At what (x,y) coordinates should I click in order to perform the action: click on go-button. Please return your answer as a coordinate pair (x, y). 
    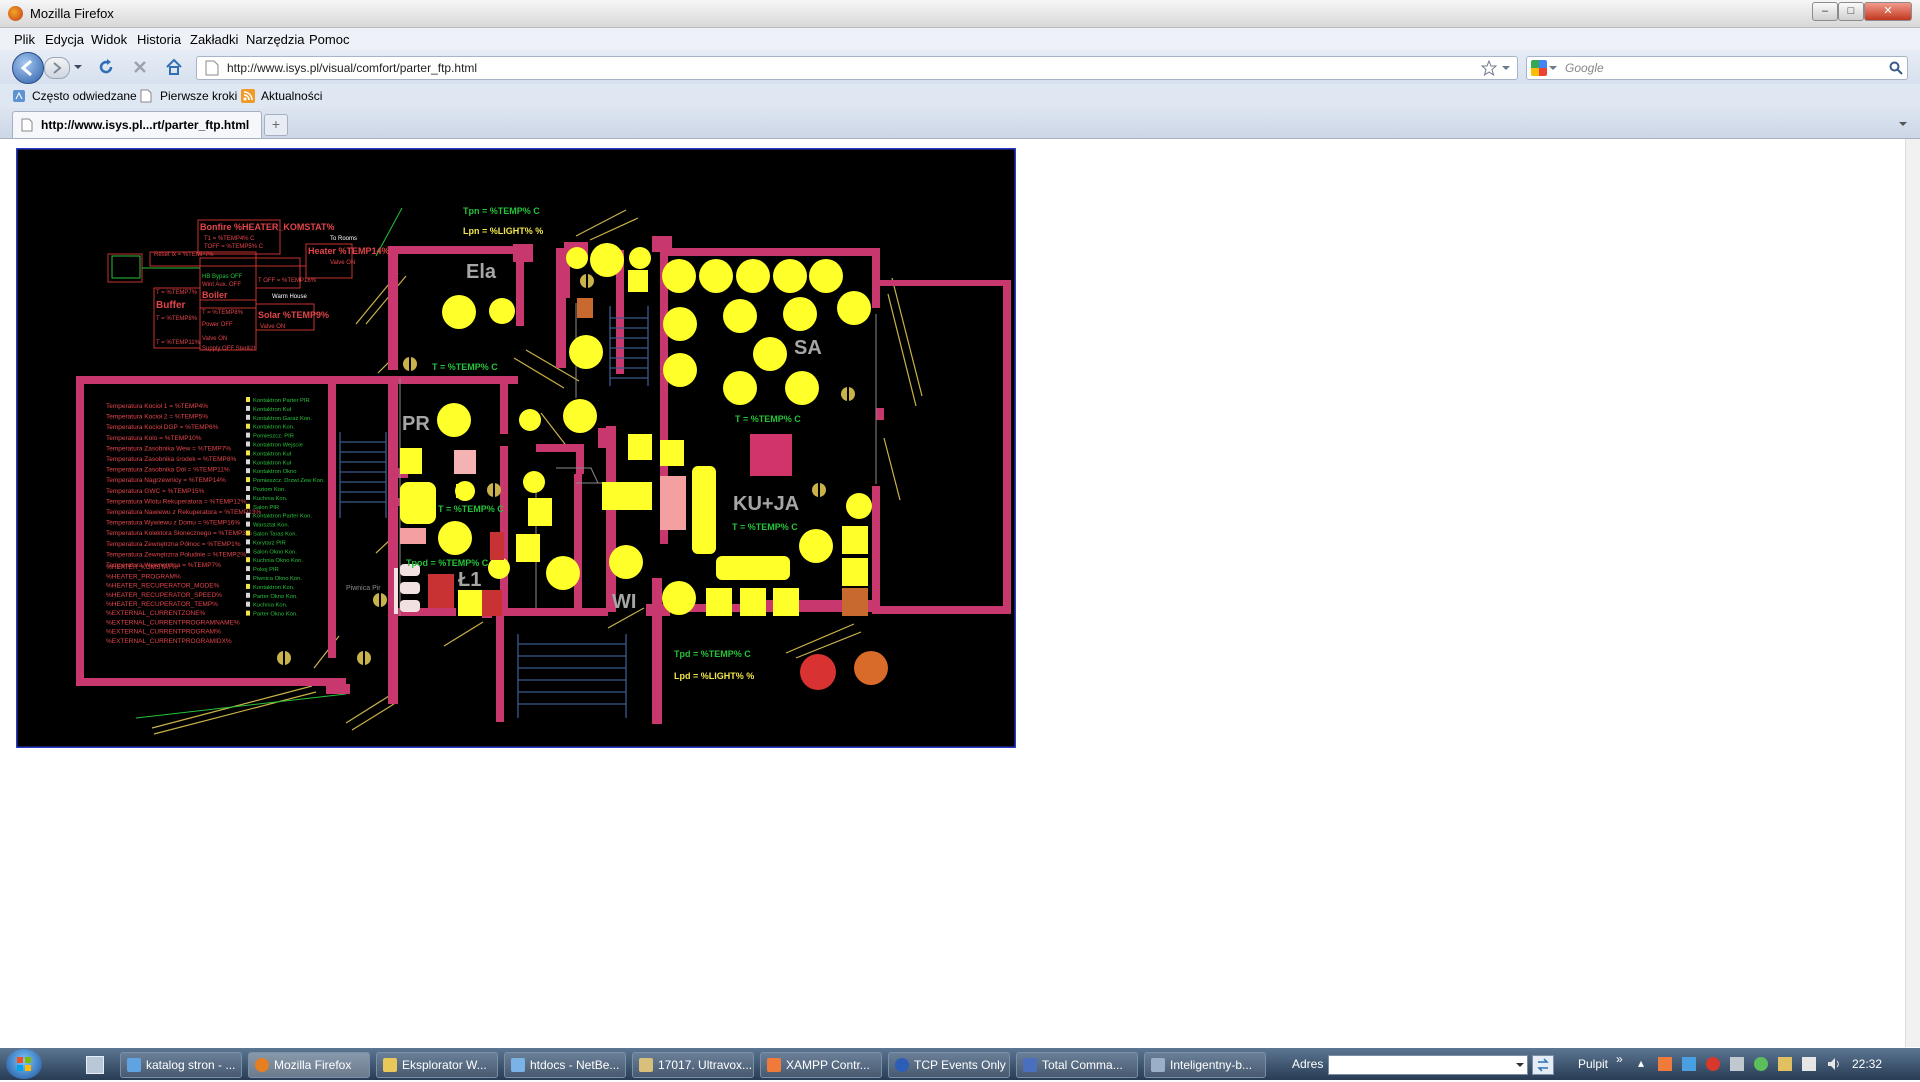
    Looking at the image, I should click on (1543, 1065).